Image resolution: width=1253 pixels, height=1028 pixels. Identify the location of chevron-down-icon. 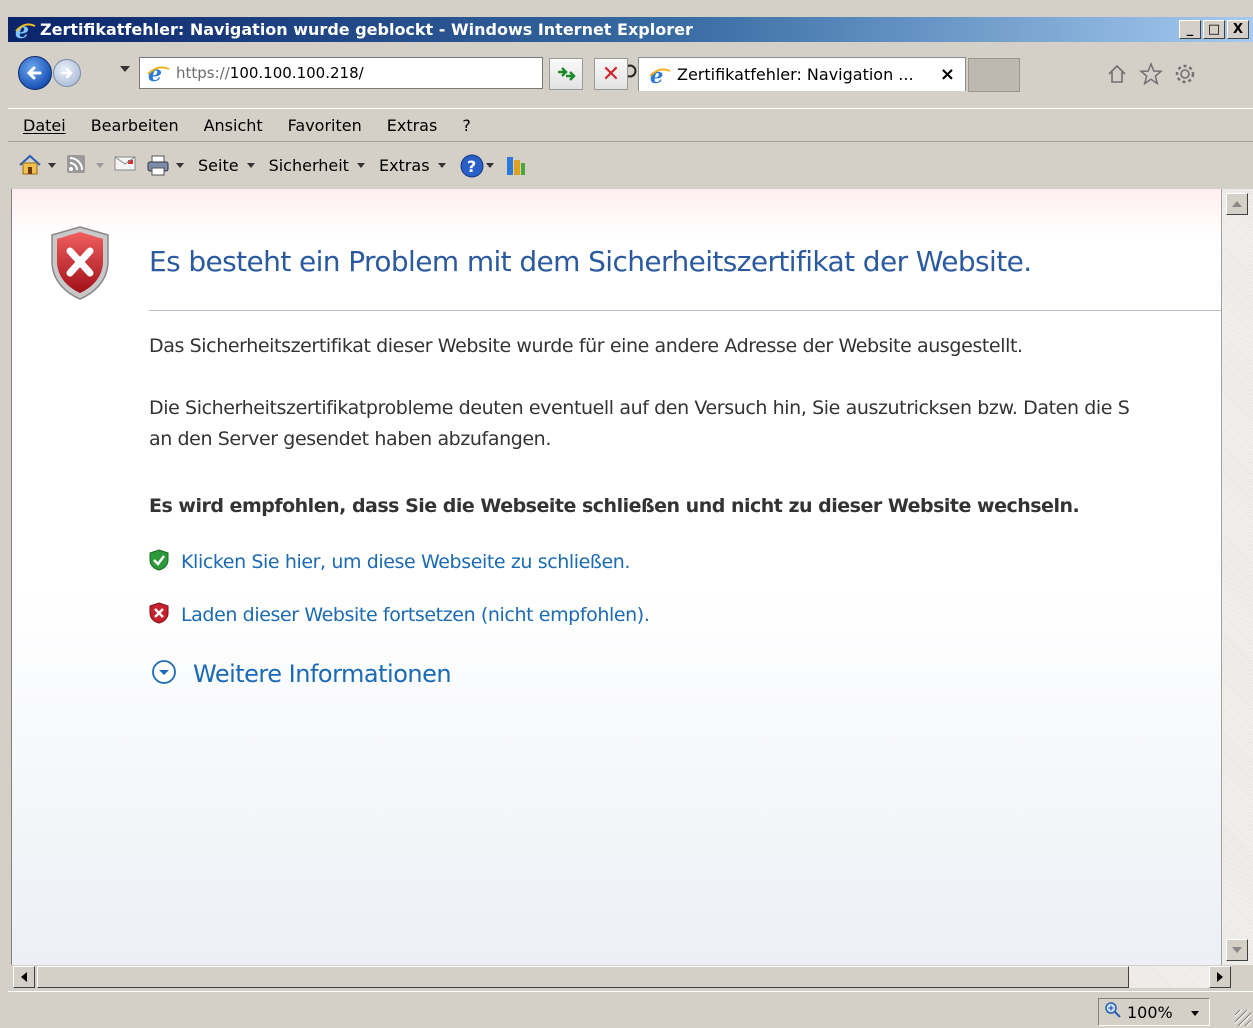
(1237, 950).